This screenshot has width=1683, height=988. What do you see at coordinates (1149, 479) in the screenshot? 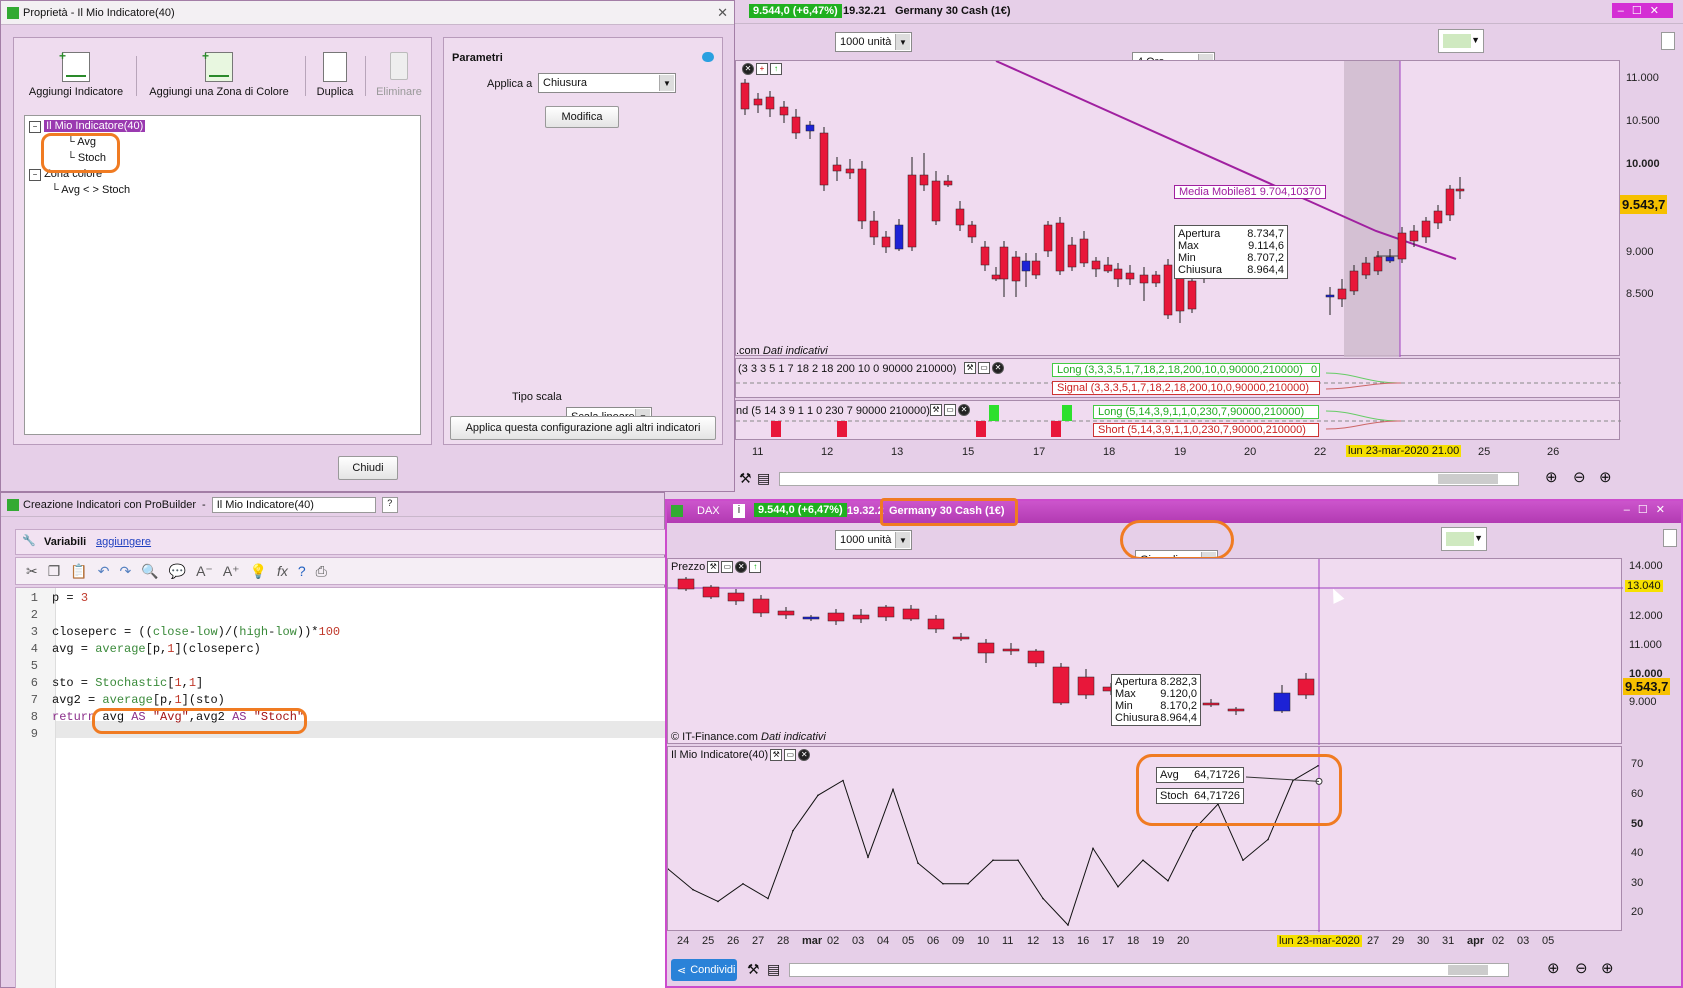
I see `time-scrollbar` at bounding box center [1149, 479].